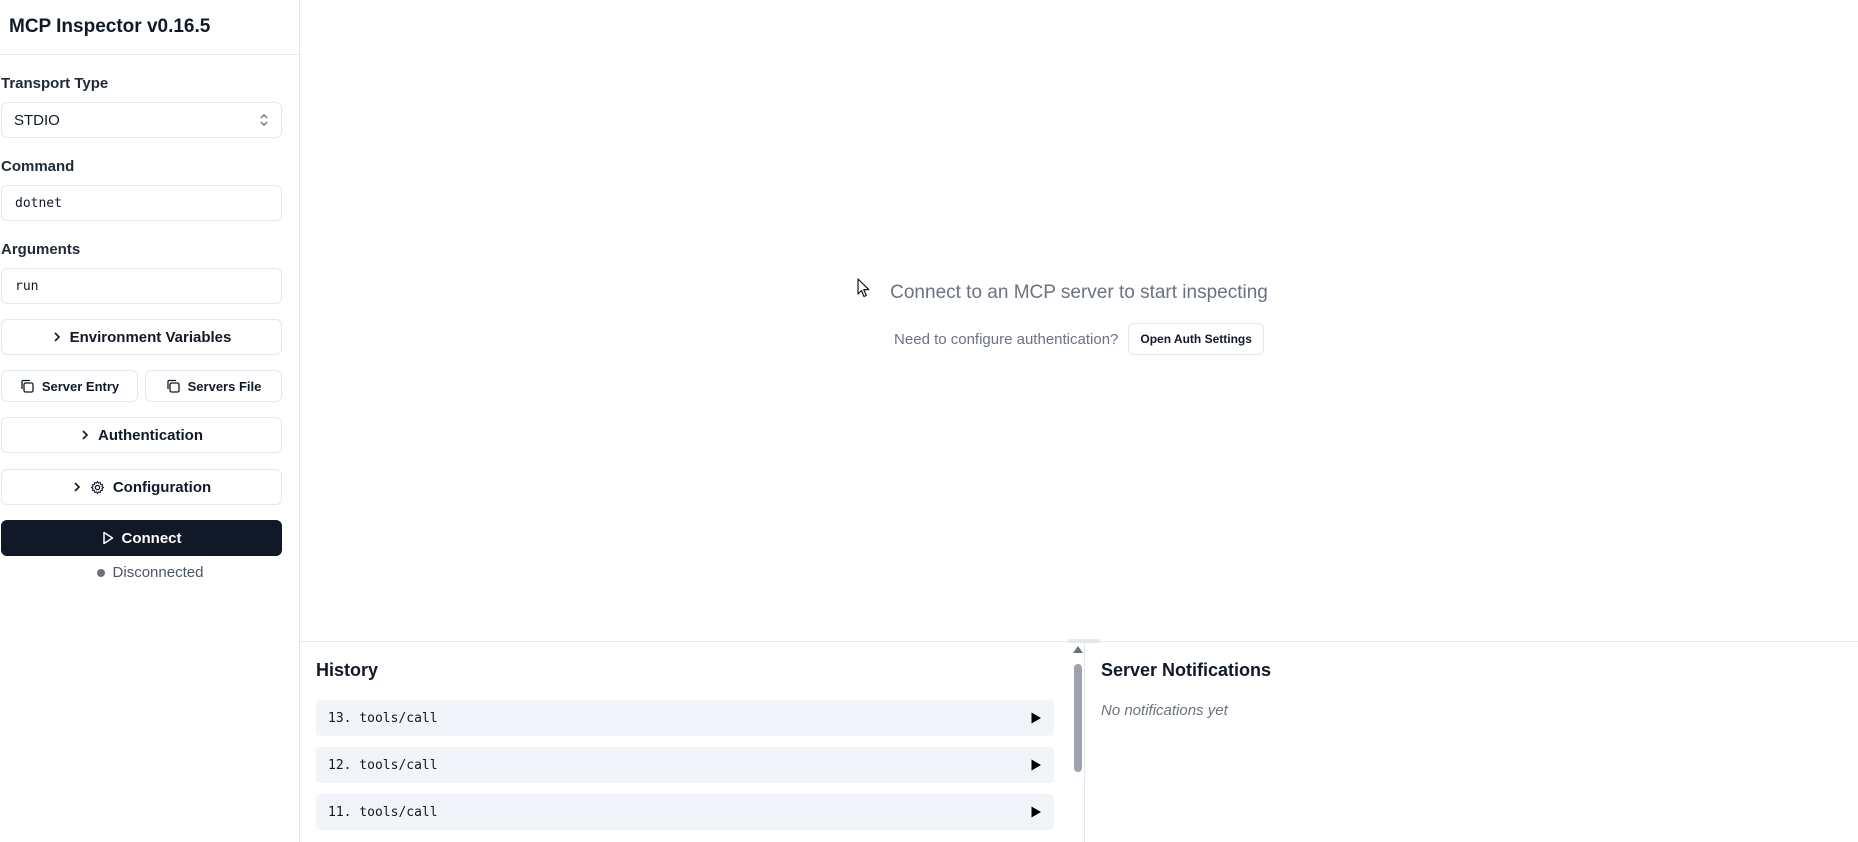 This screenshot has height=842, width=1858. Describe the element at coordinates (100, 572) in the screenshot. I see `status-dot-icon` at that location.